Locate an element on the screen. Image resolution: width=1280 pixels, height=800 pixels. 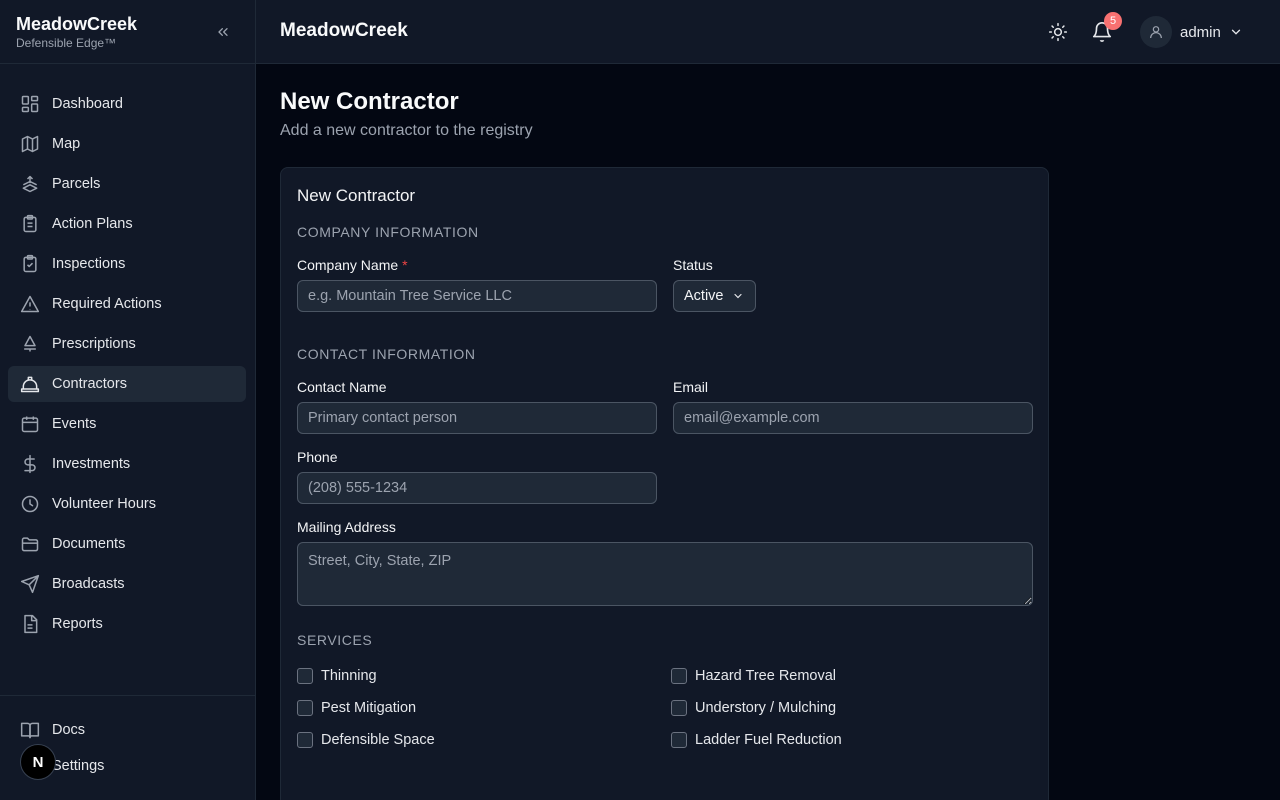
clock-icon is located at coordinates (30, 504).